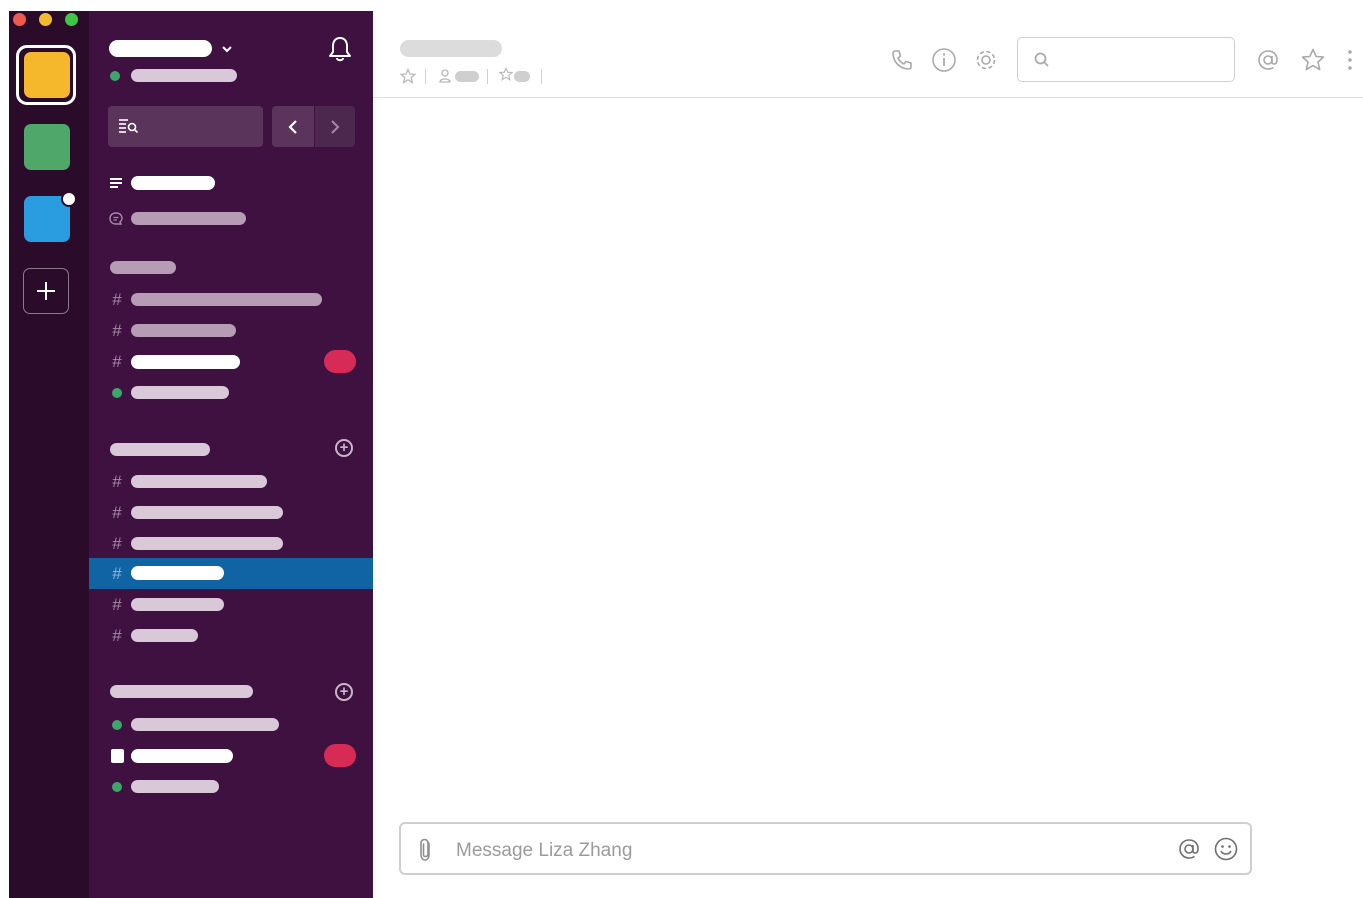 This screenshot has width=1363, height=898. What do you see at coordinates (902, 60) in the screenshot?
I see `phone-icon` at bounding box center [902, 60].